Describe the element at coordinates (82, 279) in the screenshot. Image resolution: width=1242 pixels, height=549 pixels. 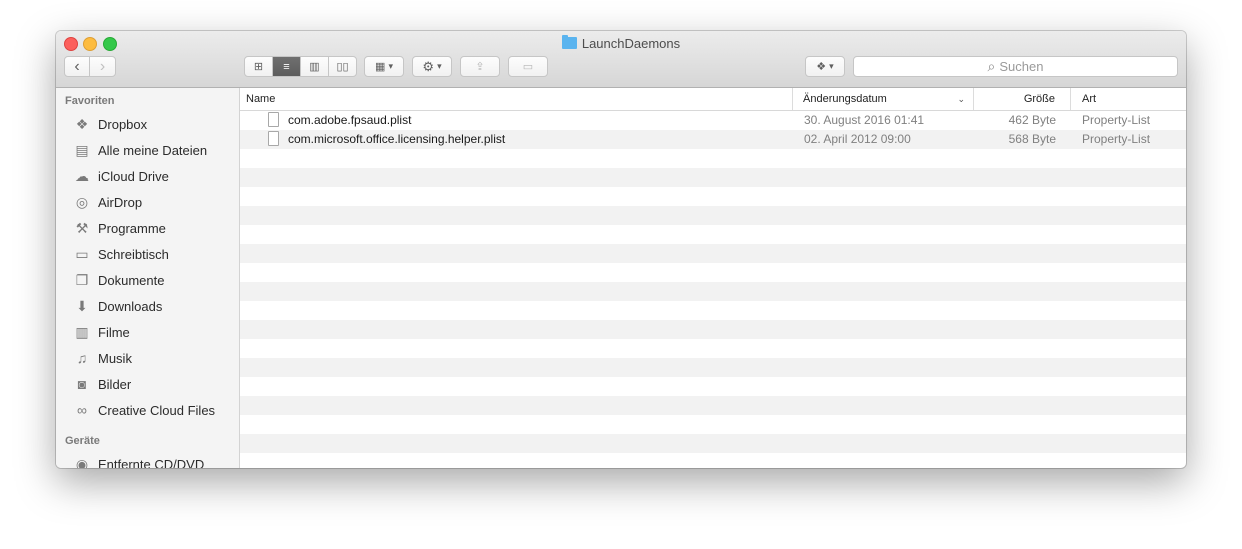
I see `documents-icon: ❐` at that location.